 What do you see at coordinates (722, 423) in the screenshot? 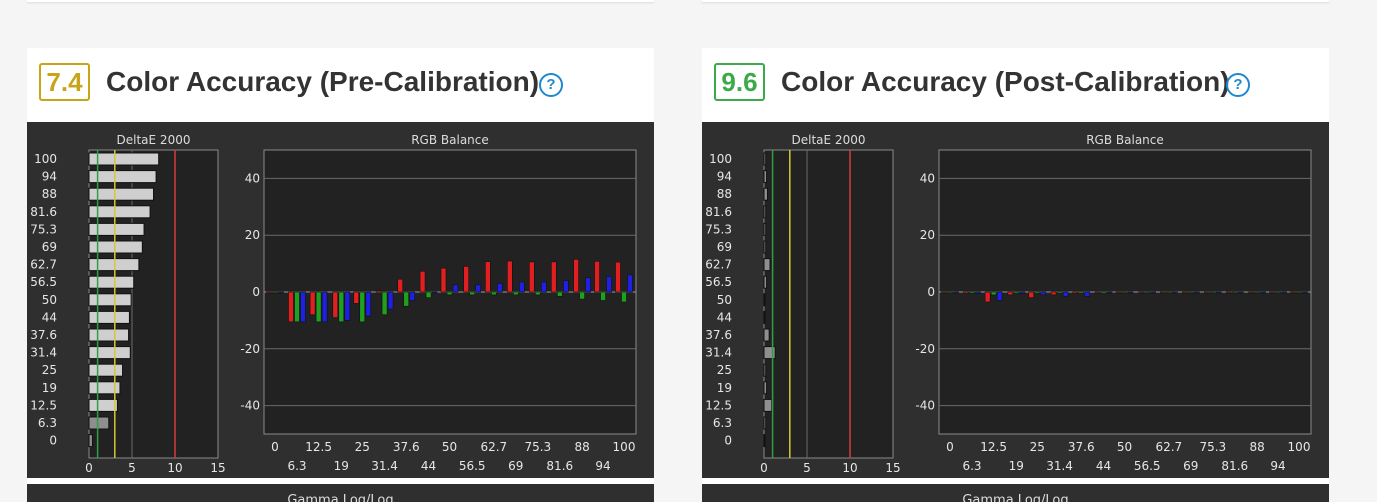
I see `deltae-category-label: 6.3` at bounding box center [722, 423].